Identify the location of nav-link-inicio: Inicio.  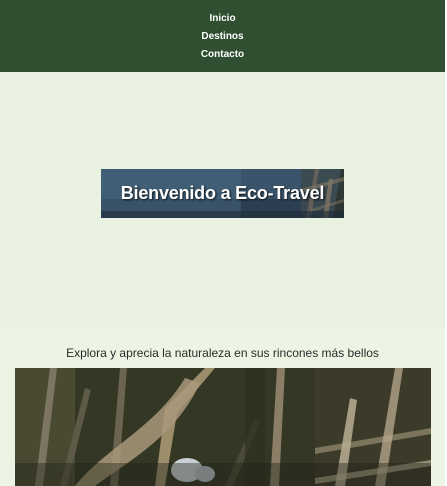
(222, 18).